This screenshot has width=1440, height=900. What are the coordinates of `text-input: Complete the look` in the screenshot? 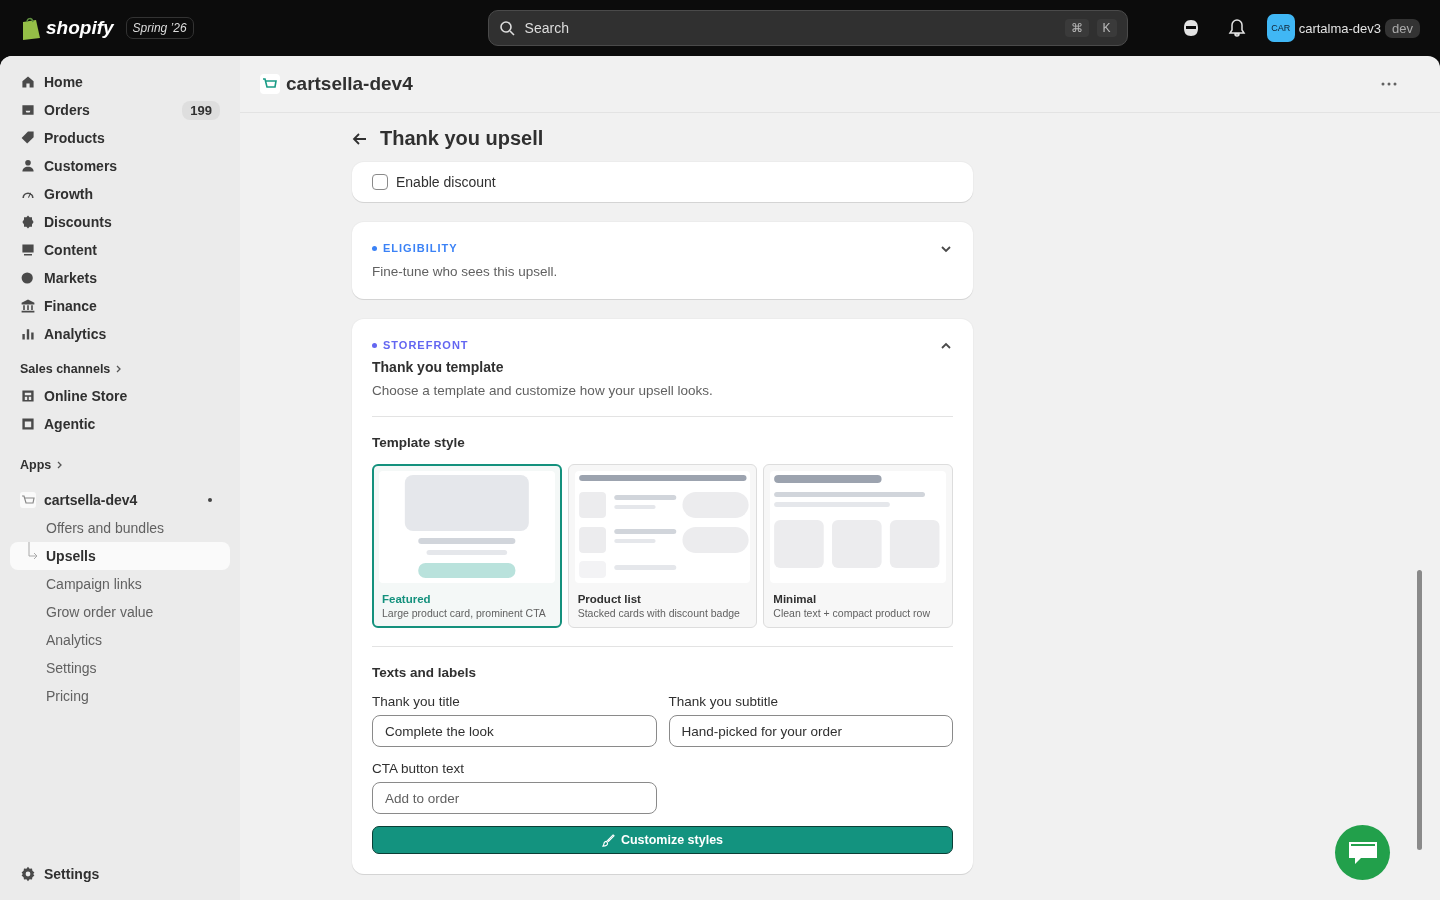 It's located at (514, 731).